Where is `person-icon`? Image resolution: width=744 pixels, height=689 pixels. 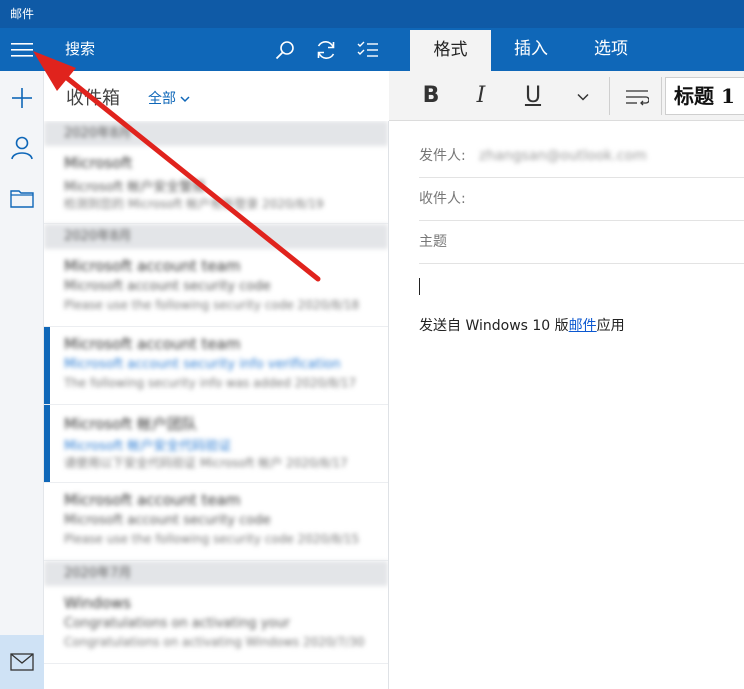
person-icon is located at coordinates (22, 148).